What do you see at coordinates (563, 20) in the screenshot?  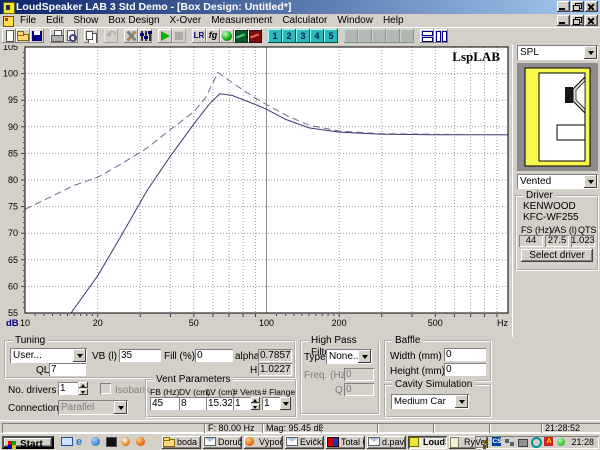 I see `child-minimize-button` at bounding box center [563, 20].